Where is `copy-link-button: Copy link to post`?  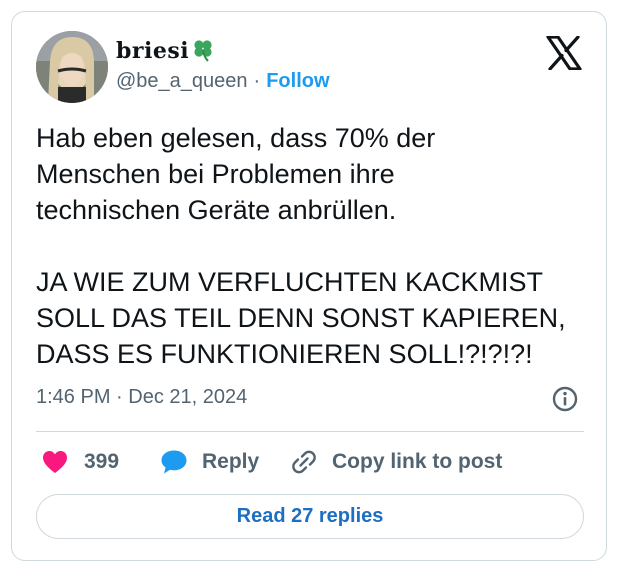
copy-link-button: Copy link to post is located at coordinates (396, 462).